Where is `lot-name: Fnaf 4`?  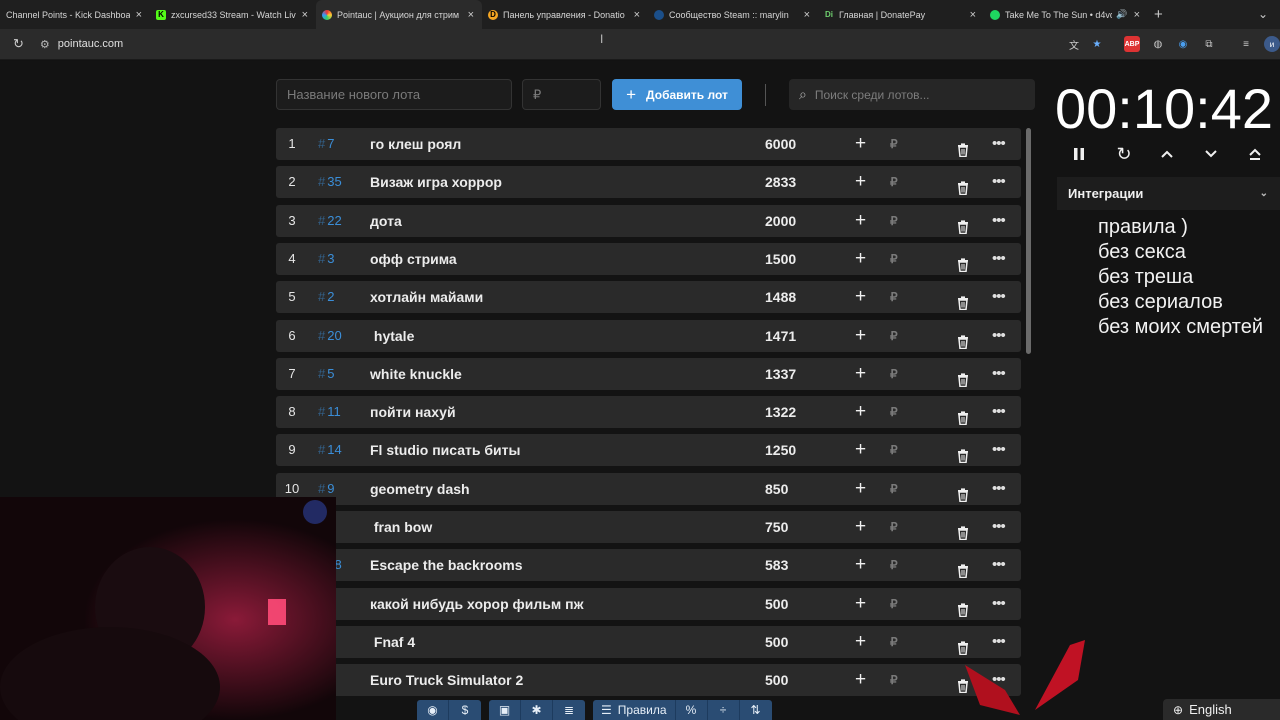
lot-name: Fnaf 4 is located at coordinates (392, 642).